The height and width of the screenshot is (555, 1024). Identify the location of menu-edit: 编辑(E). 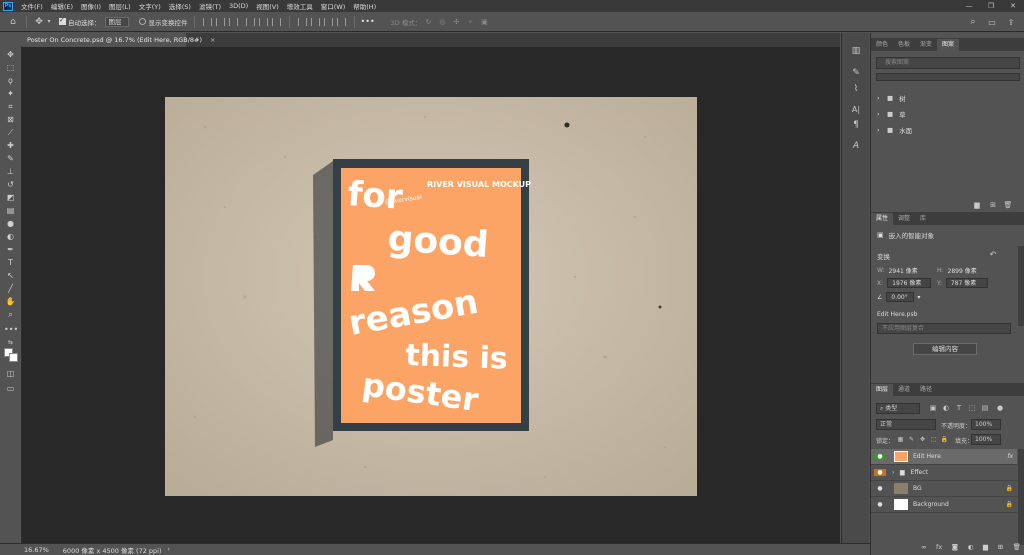
(62, 6).